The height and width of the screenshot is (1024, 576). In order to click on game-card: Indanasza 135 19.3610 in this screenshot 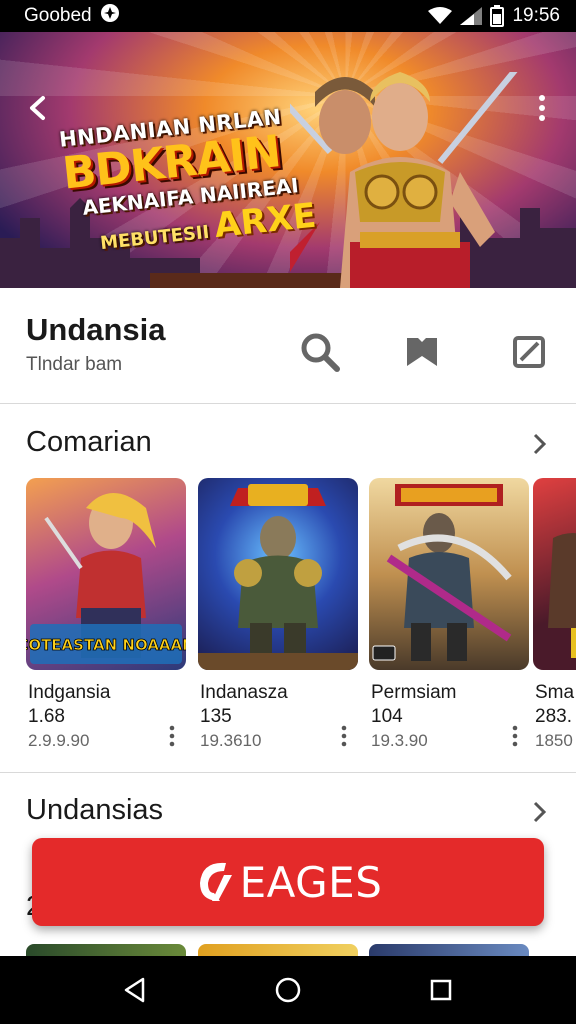, I will do `click(278, 618)`.